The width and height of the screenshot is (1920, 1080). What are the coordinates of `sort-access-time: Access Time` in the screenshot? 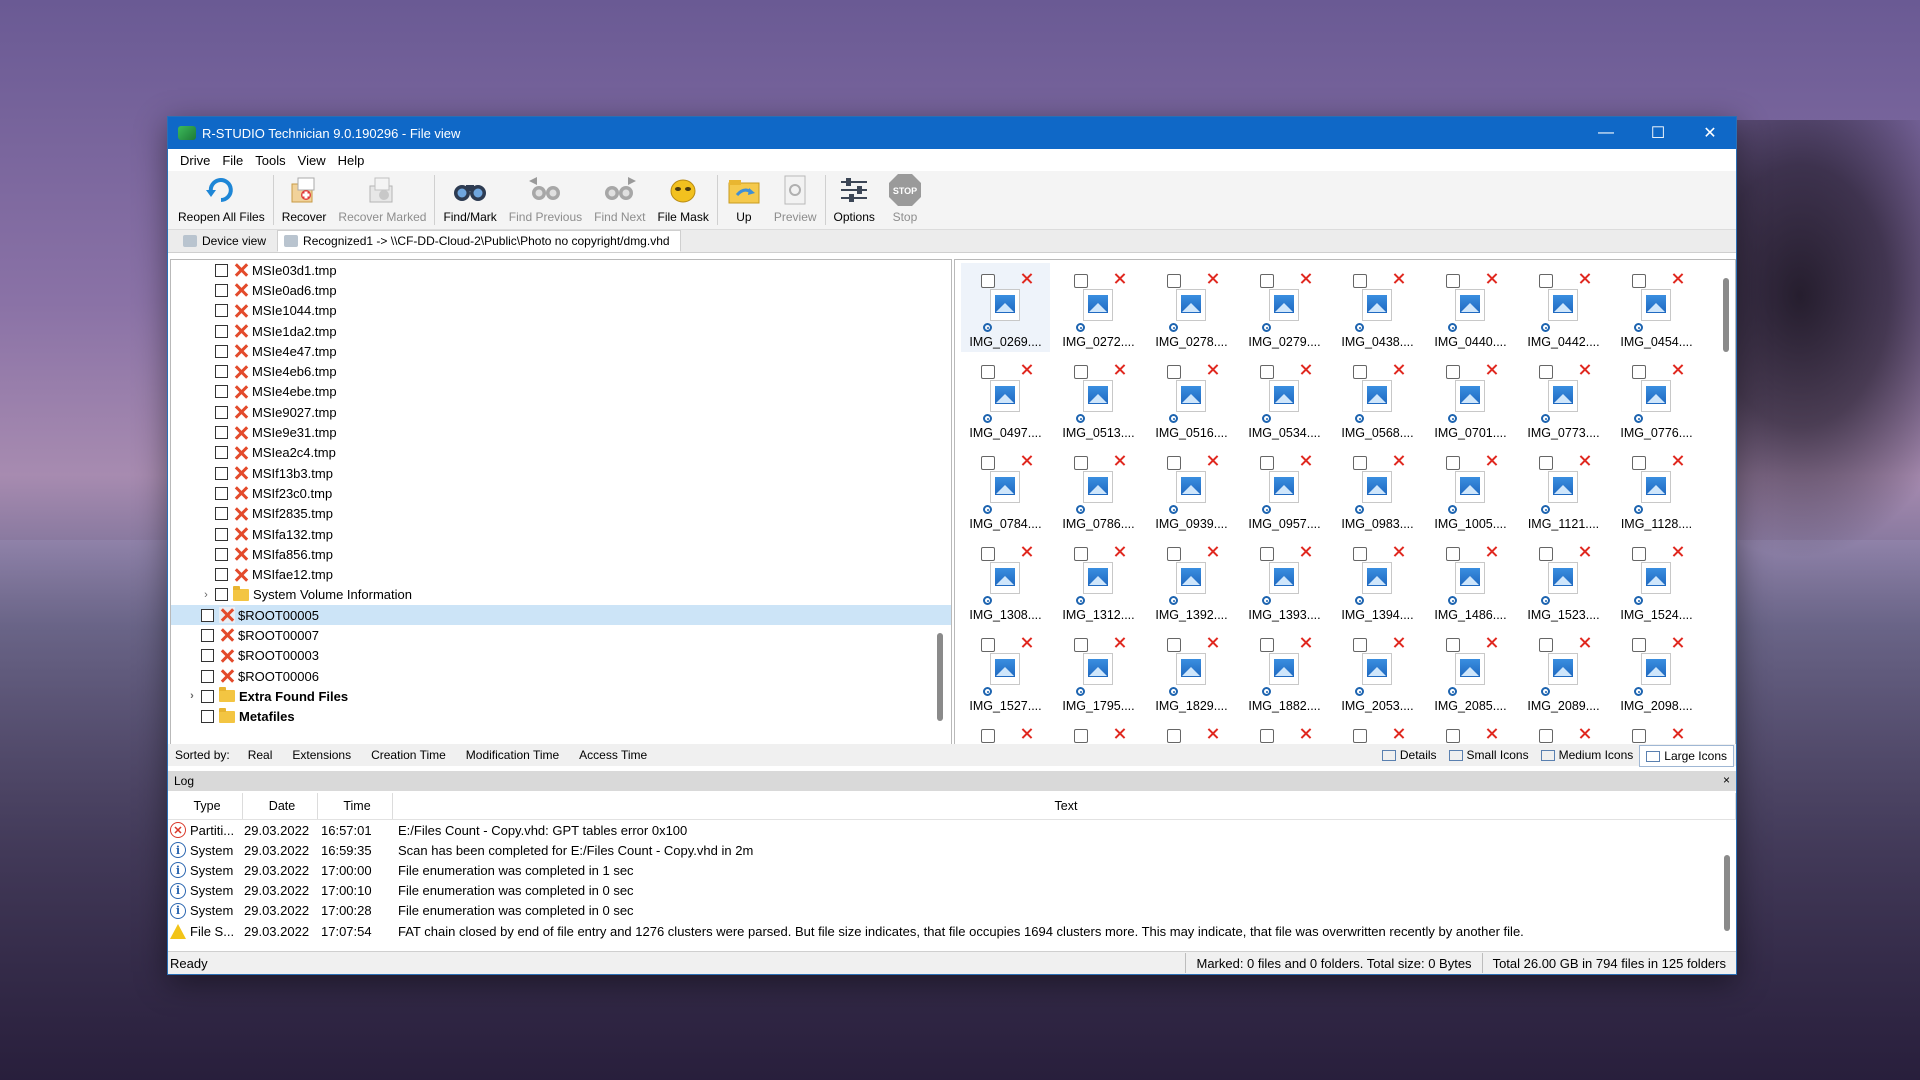 It's located at (613, 755).